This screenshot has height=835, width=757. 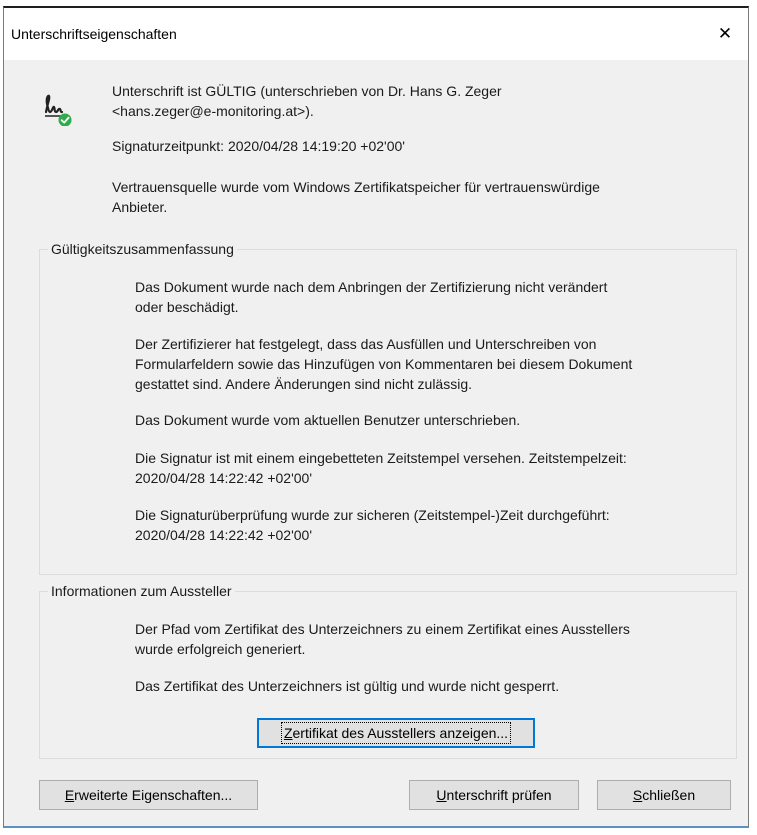 I want to click on close-window-button: ✕, so click(x=725, y=34).